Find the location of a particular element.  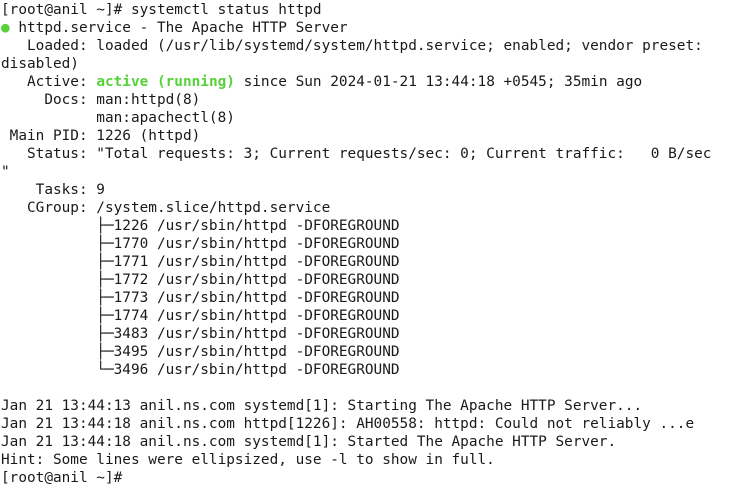

cgroup-process-line: ├─1772 /usr/sbin/httpd -DFOREGROUND is located at coordinates (200, 280).